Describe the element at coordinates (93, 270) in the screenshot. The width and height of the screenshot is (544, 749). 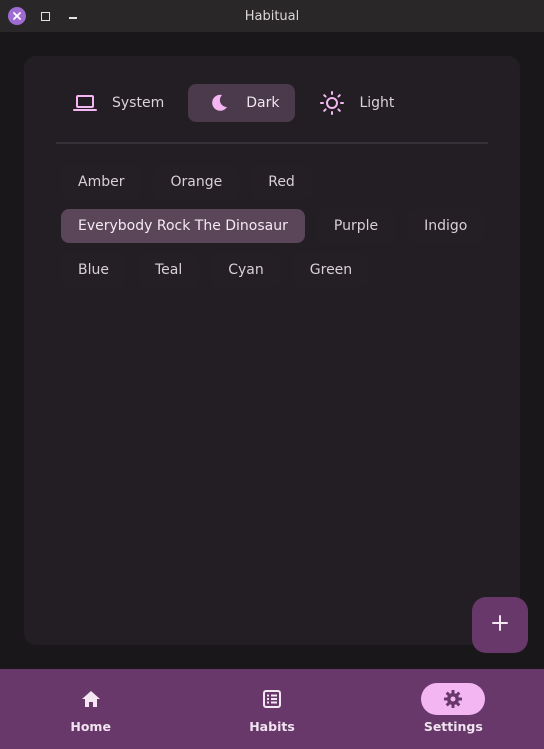
I see `accent-chip-blue: Blue` at that location.